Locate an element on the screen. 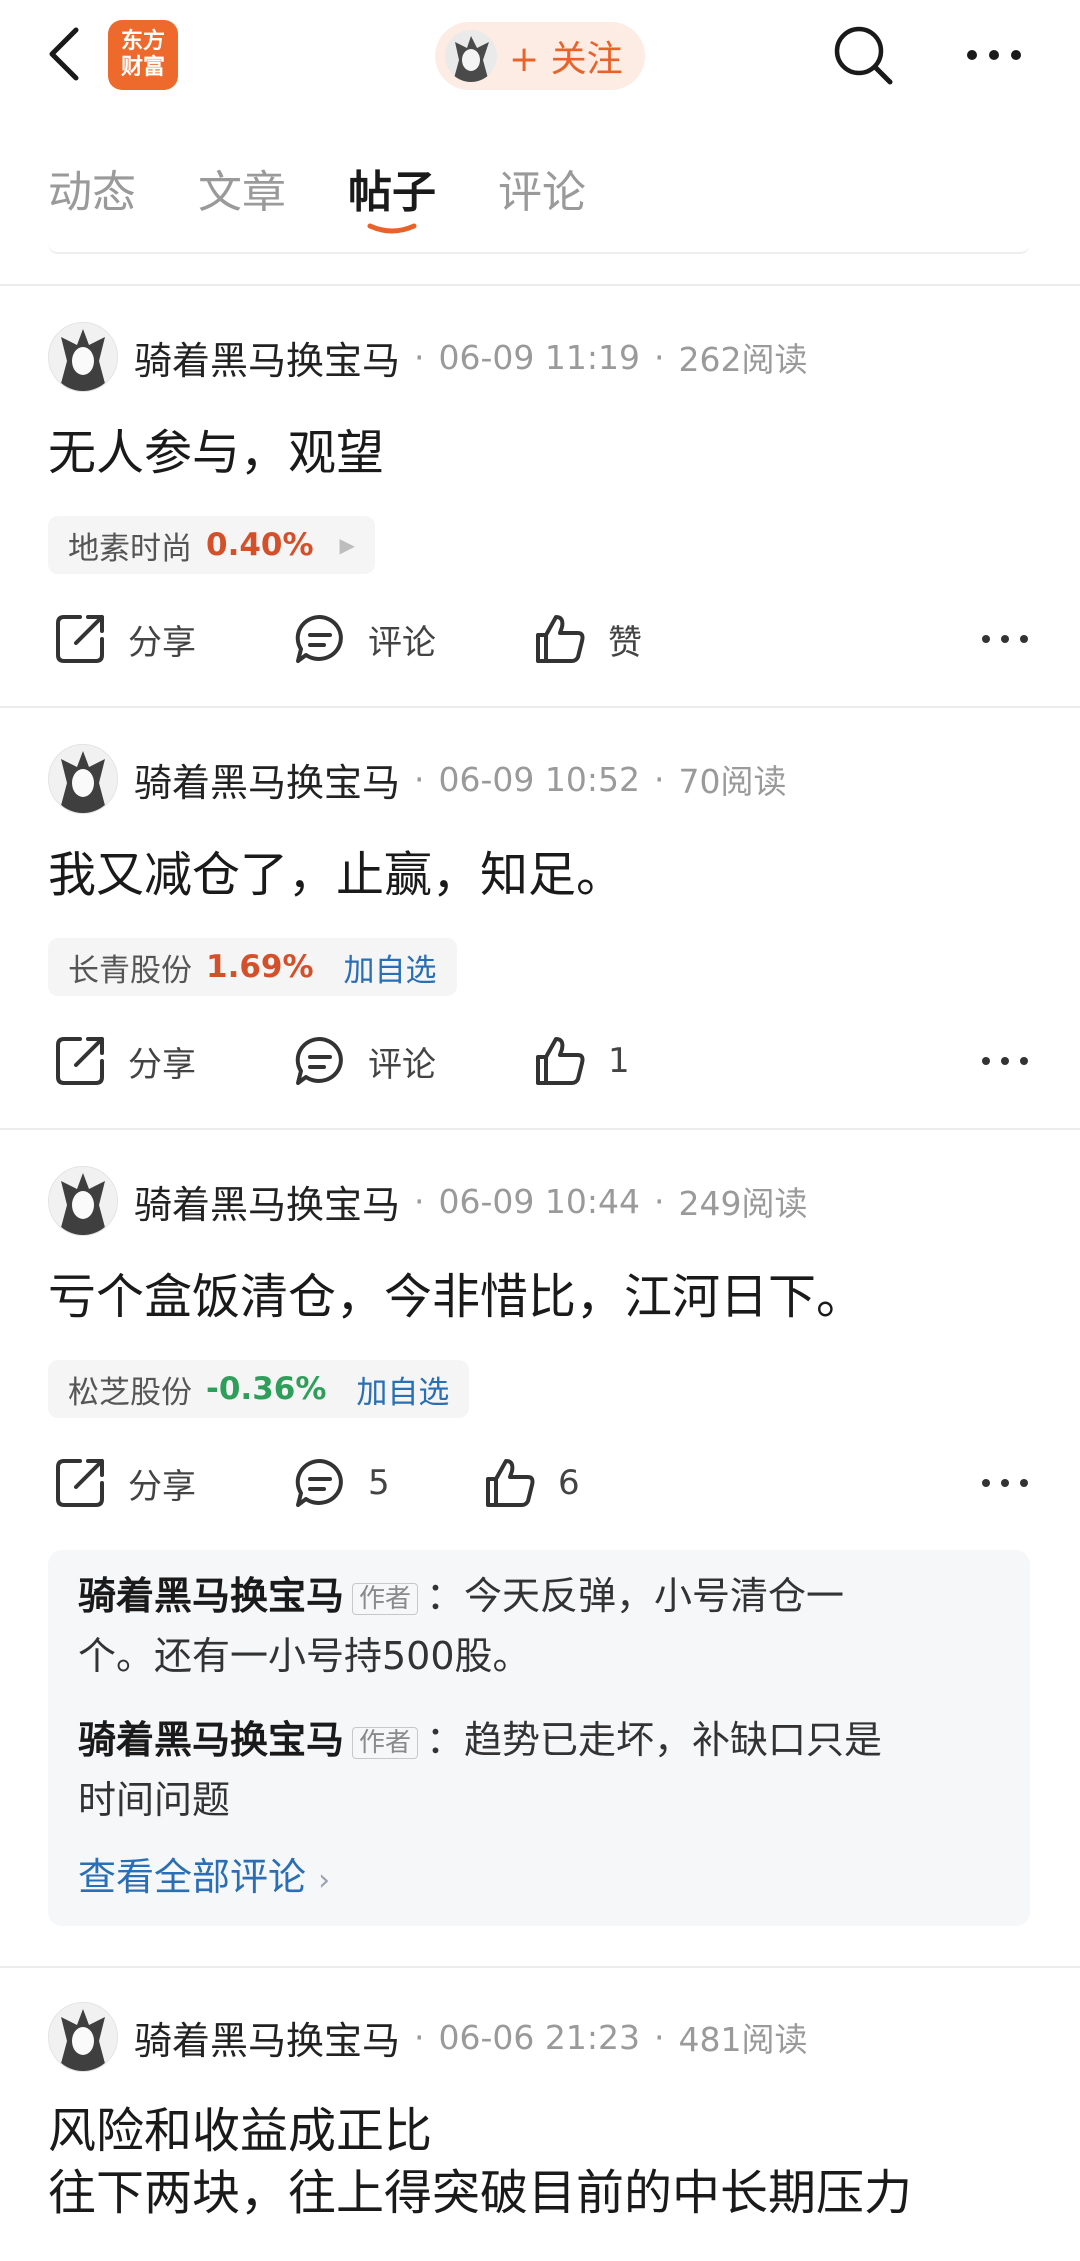 The height and width of the screenshot is (2261, 1080). like-button: 6 is located at coordinates (531, 1483).